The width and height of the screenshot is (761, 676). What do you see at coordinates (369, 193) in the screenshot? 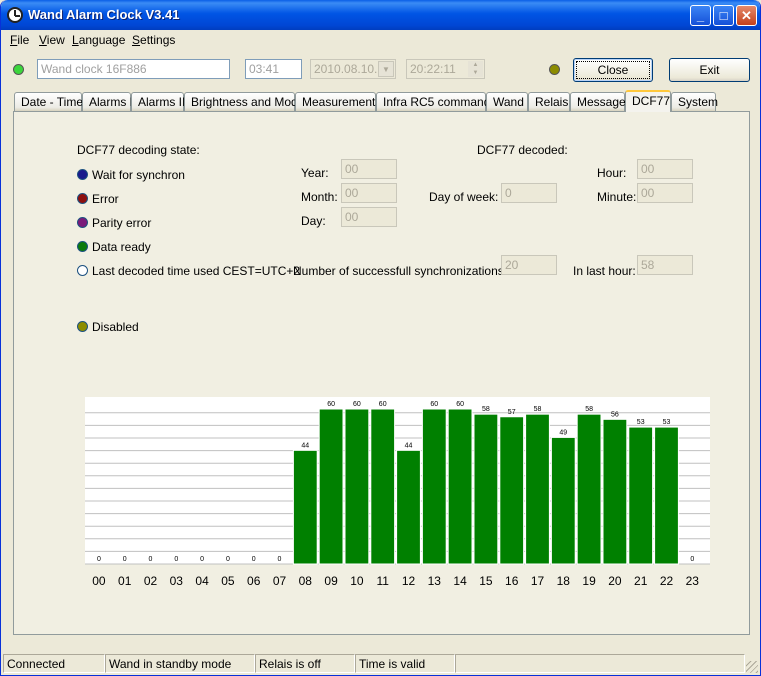
I see `month-field: 00` at bounding box center [369, 193].